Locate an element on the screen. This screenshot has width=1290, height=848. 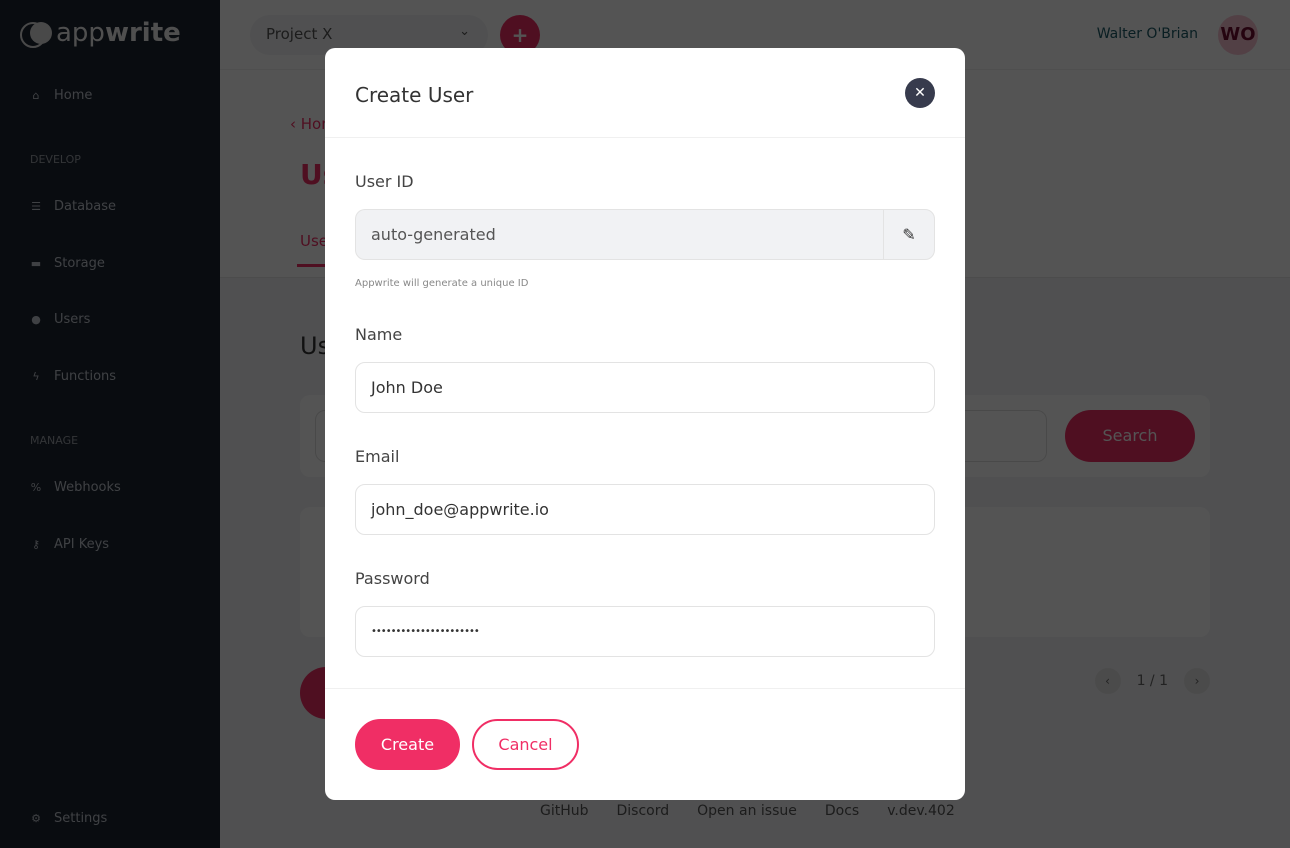
sidebar-item-users: ● Users is located at coordinates (60, 319).